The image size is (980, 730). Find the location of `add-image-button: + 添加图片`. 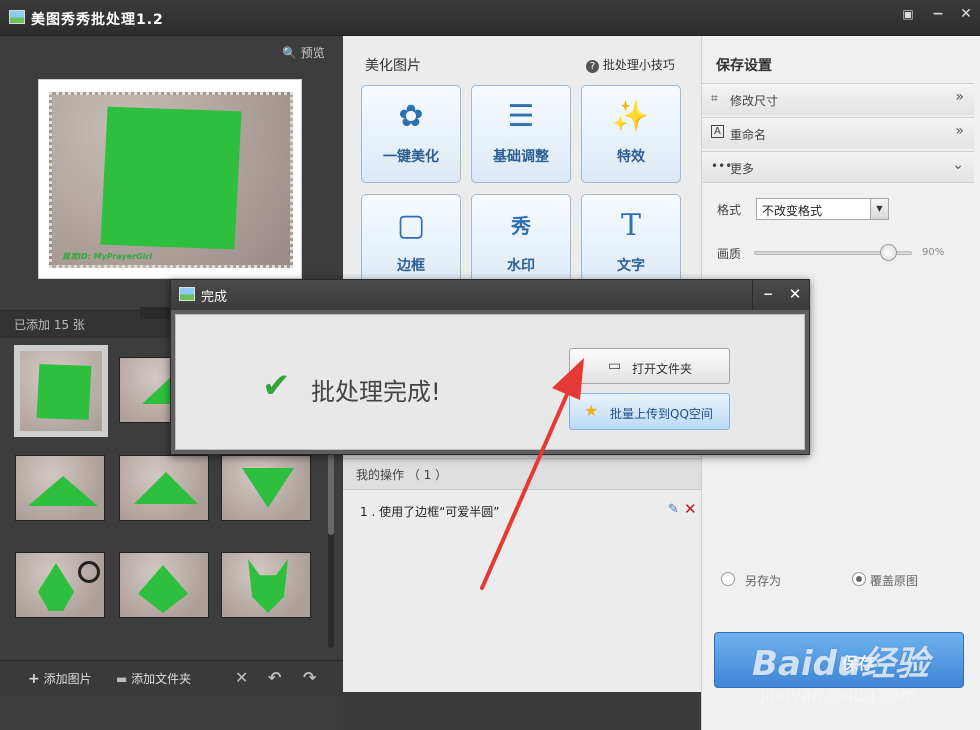

add-image-button: + 添加图片 is located at coordinates (60, 678).